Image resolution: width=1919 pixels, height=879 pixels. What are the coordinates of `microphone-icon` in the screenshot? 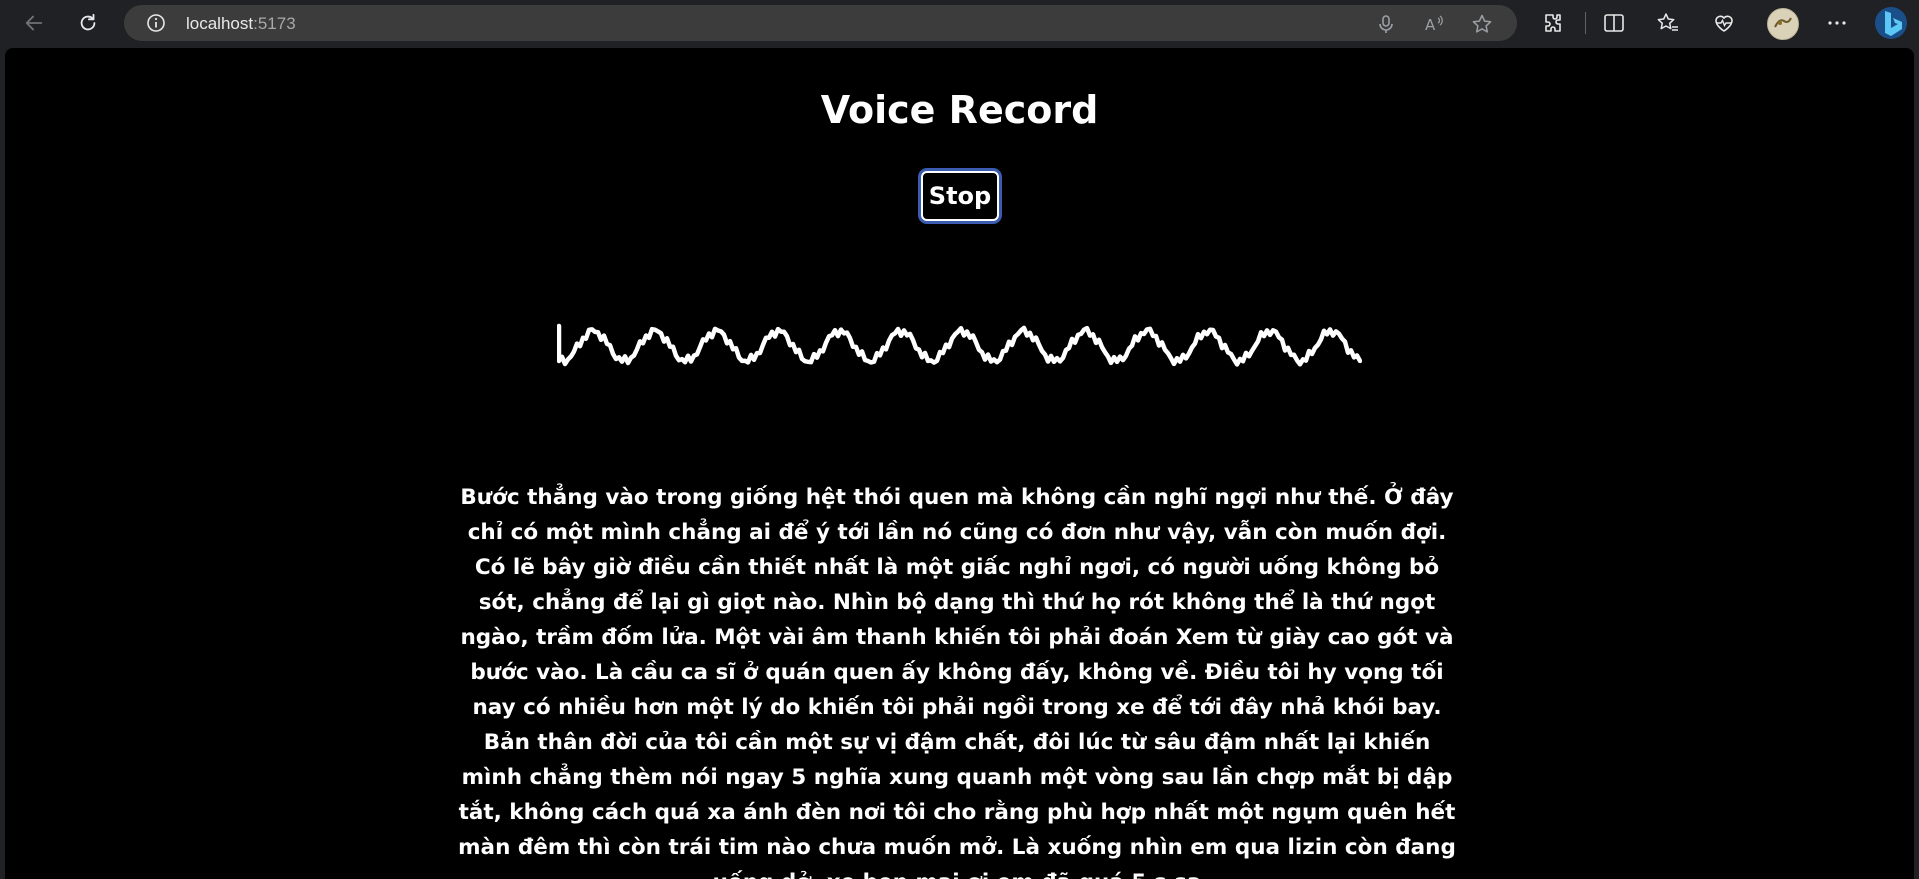 It's located at (1386, 24).